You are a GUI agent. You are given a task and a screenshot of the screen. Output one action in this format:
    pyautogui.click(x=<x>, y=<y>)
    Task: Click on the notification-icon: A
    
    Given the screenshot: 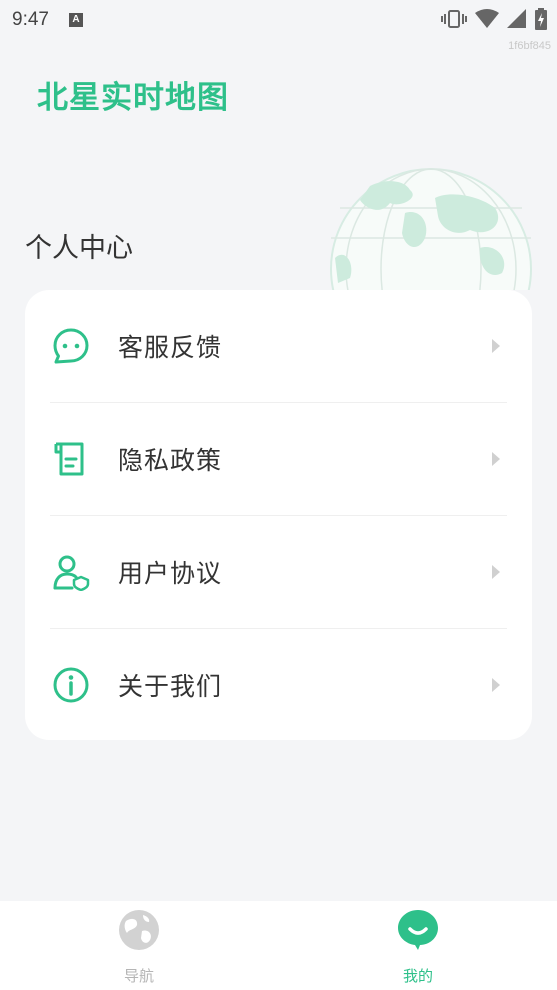 What is the action you would take?
    pyautogui.click(x=75, y=20)
    